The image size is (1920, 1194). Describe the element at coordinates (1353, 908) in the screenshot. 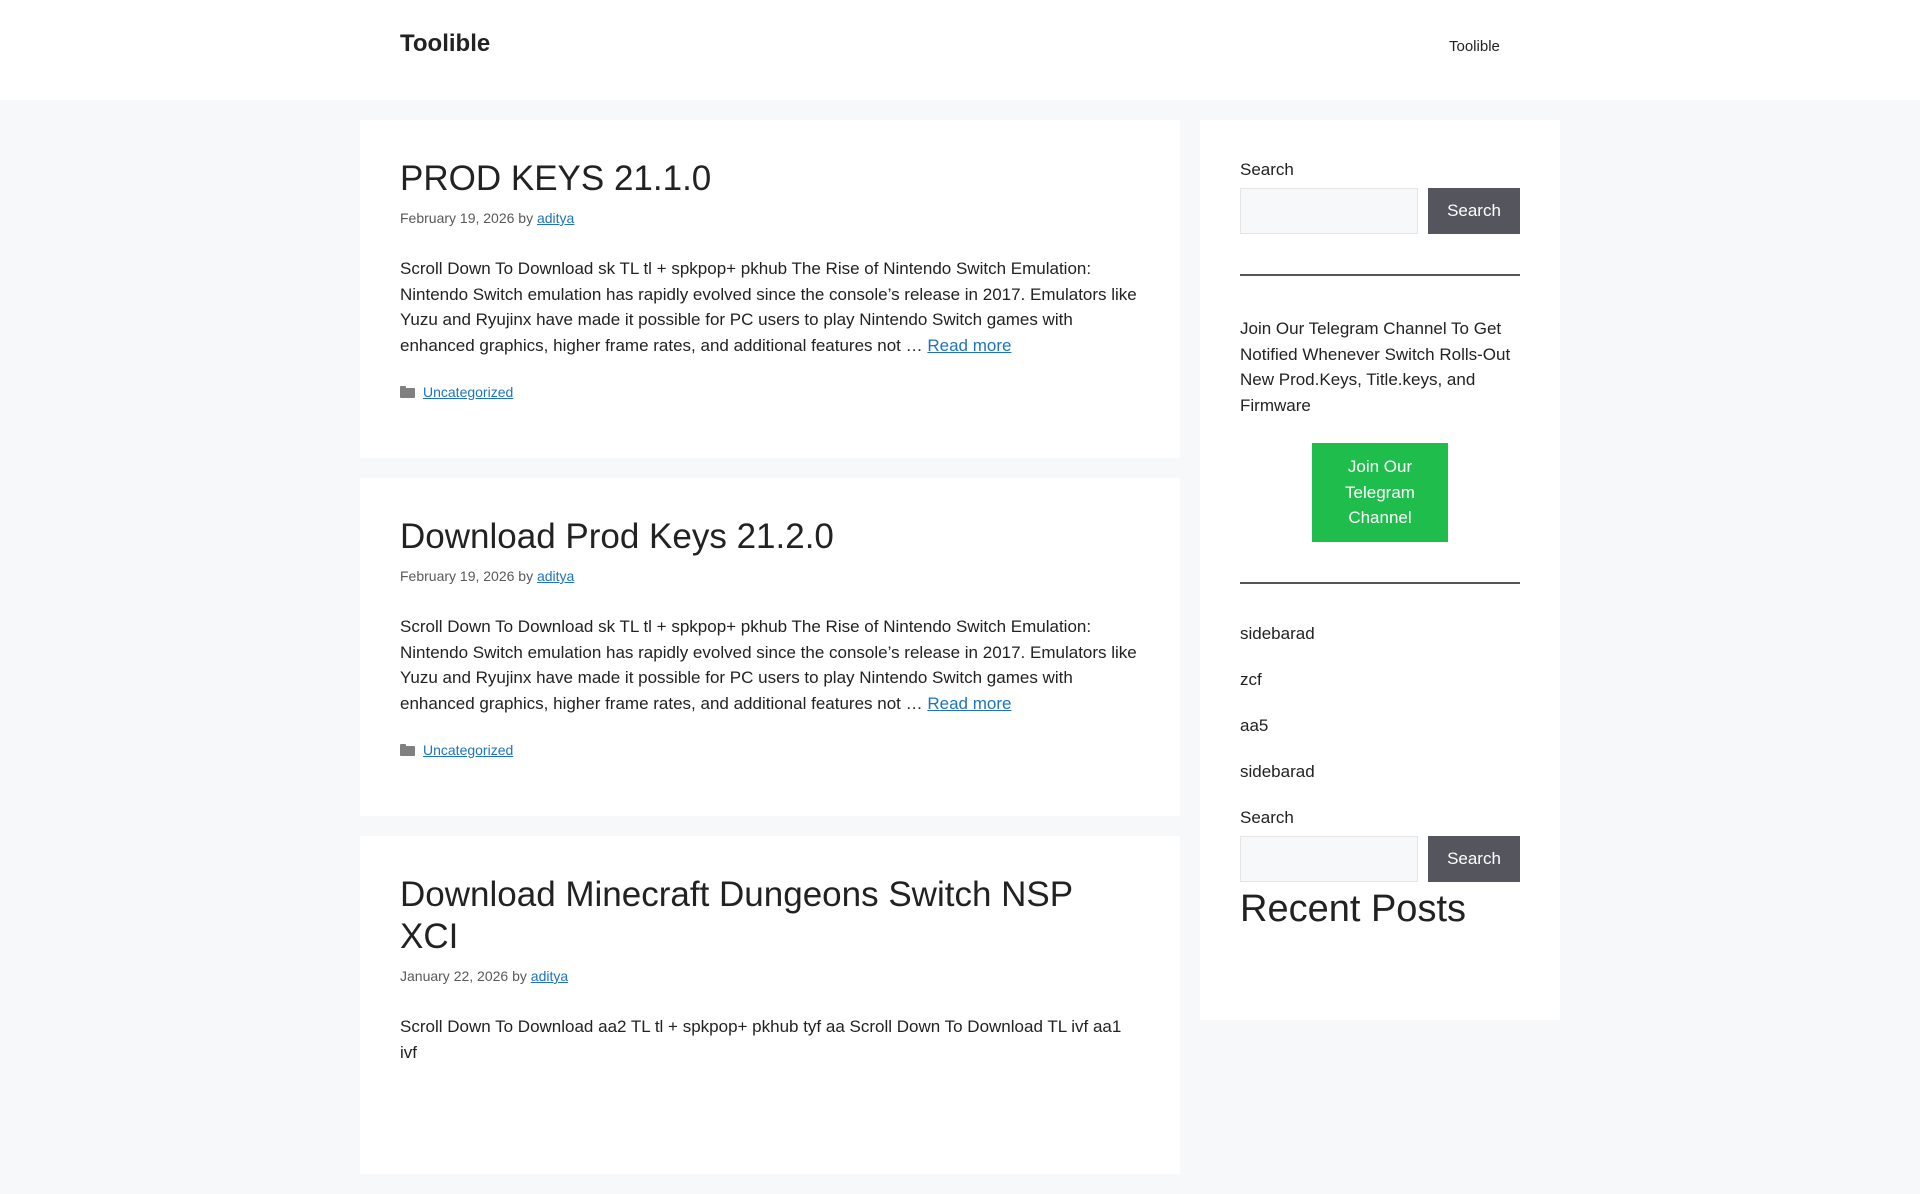

I see `recent-posts-heading: Recent Posts` at that location.